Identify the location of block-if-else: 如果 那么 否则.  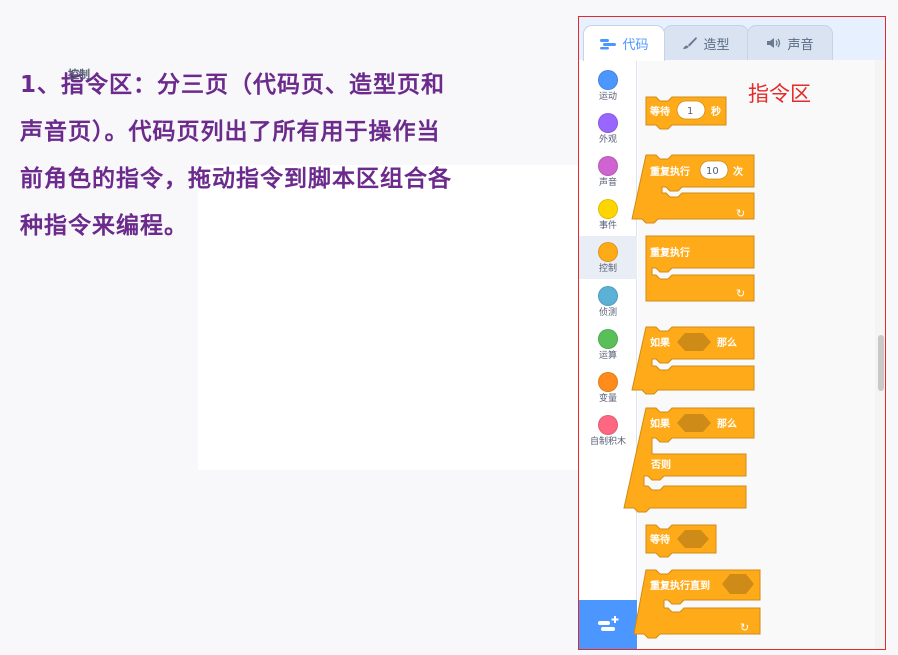
(689, 460).